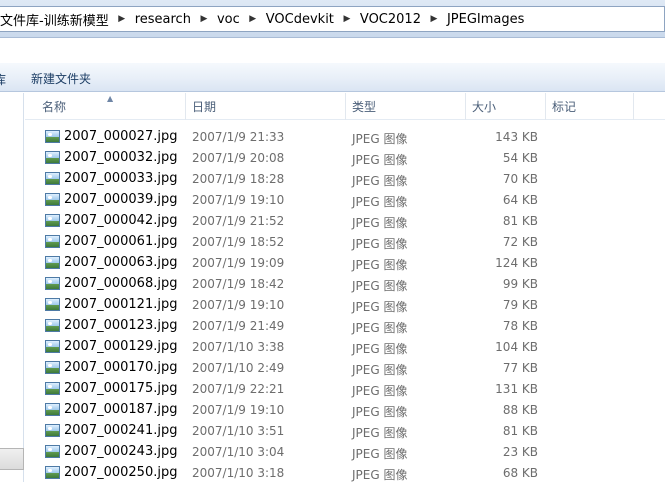 The width and height of the screenshot is (665, 482). What do you see at coordinates (54, 107) in the screenshot?
I see `column-header-label: 名称` at bounding box center [54, 107].